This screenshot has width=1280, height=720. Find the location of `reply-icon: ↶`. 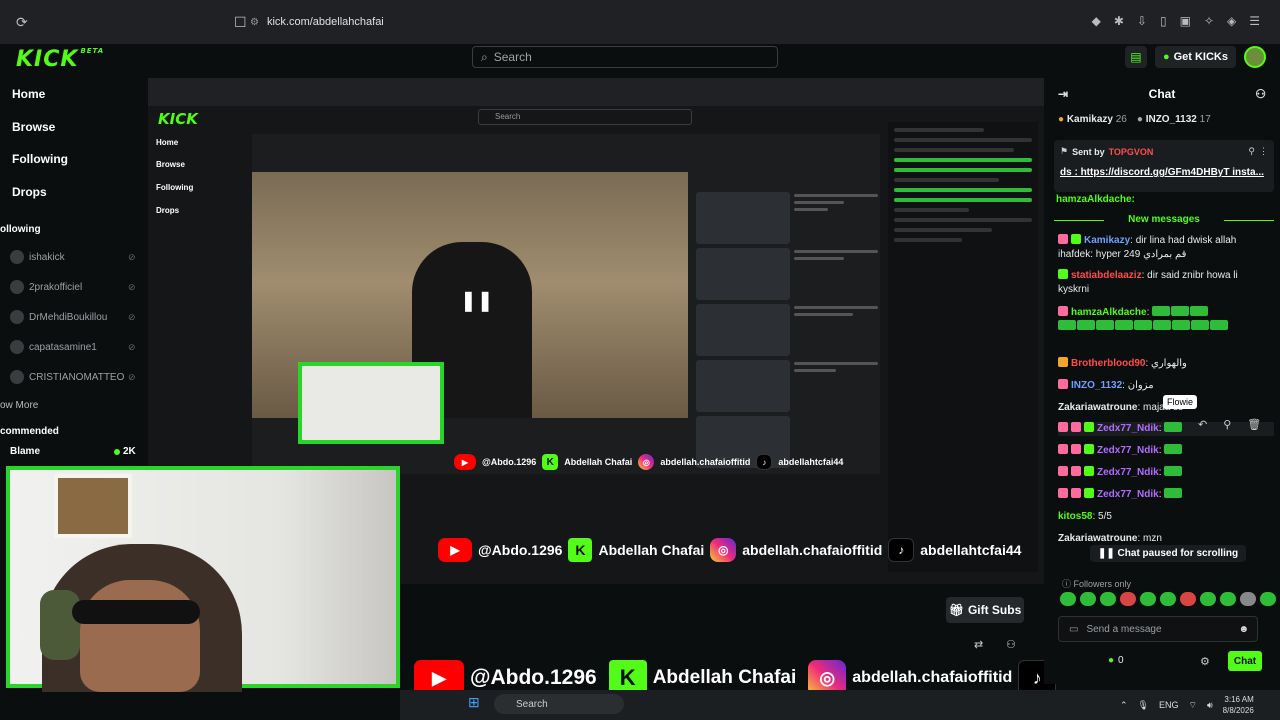

reply-icon: ↶ is located at coordinates (1202, 424).